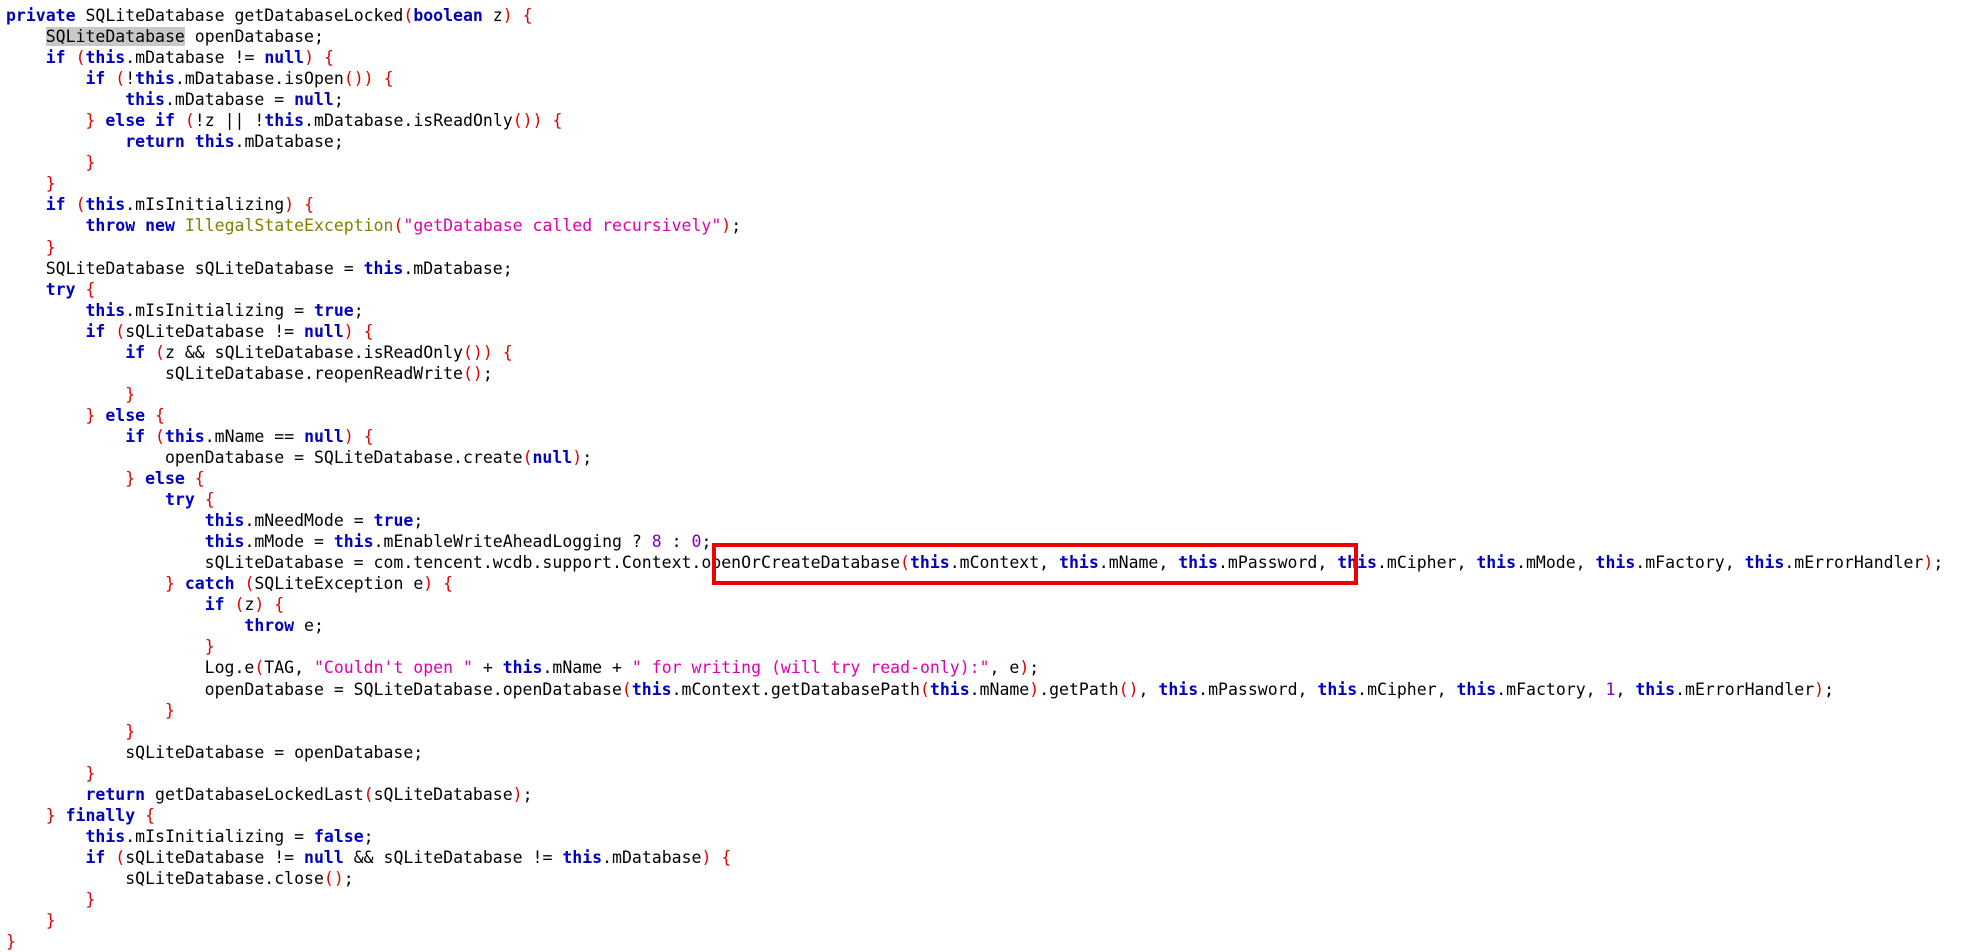 The width and height of the screenshot is (1977, 952). What do you see at coordinates (652, 857) in the screenshot?
I see `code-token: .mDatabase` at bounding box center [652, 857].